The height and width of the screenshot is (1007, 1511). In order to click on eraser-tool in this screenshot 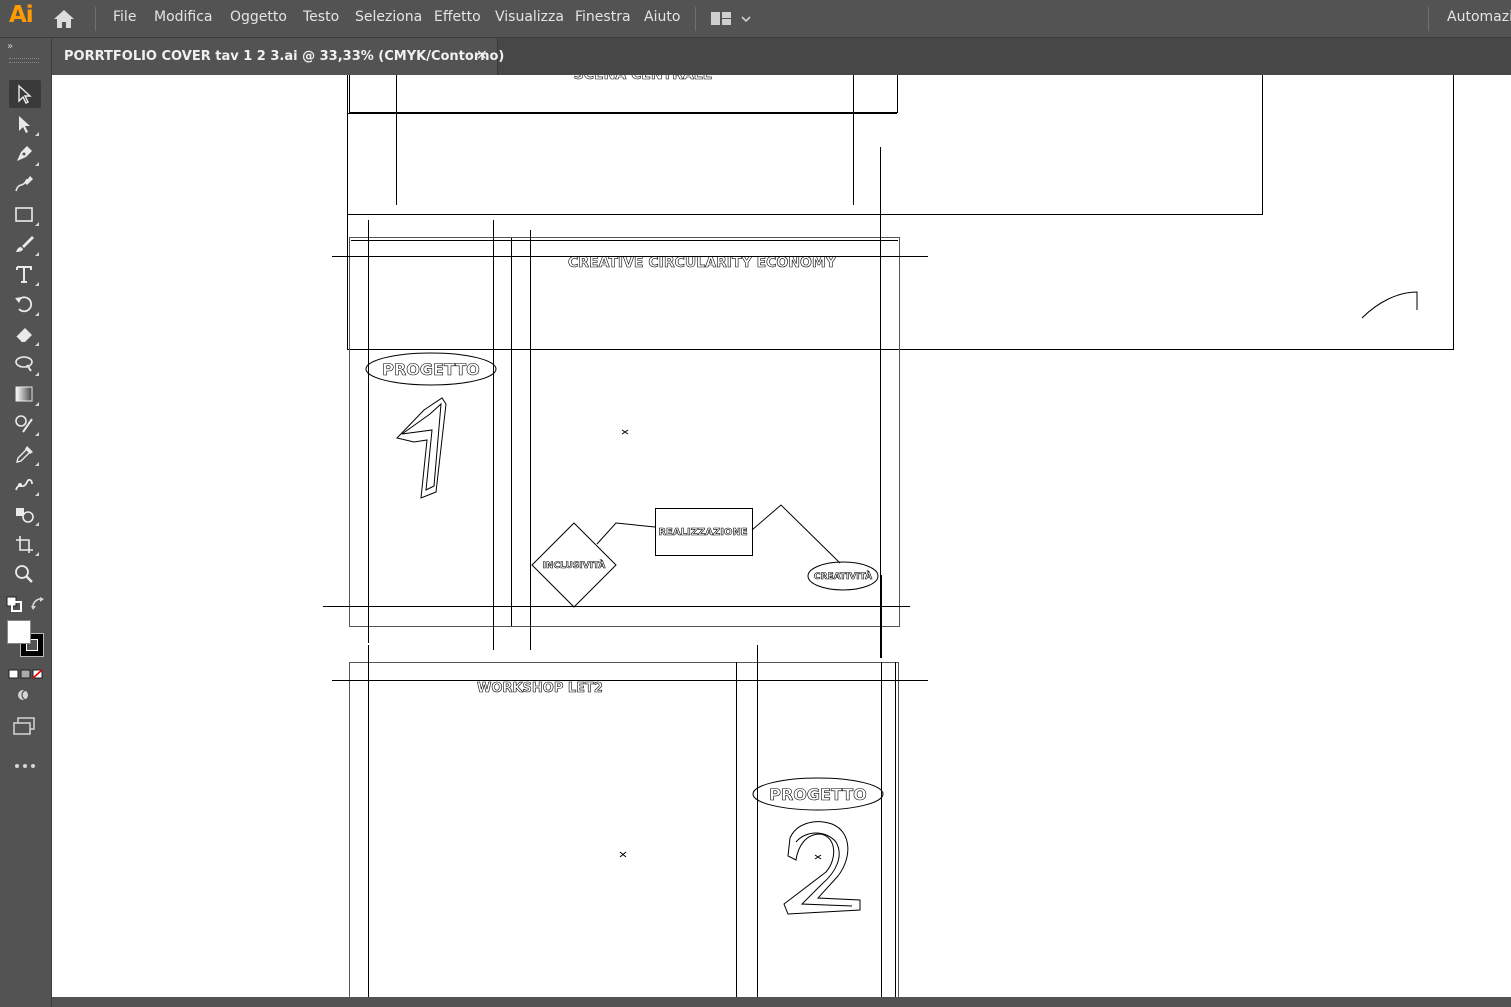, I will do `click(25, 334)`.